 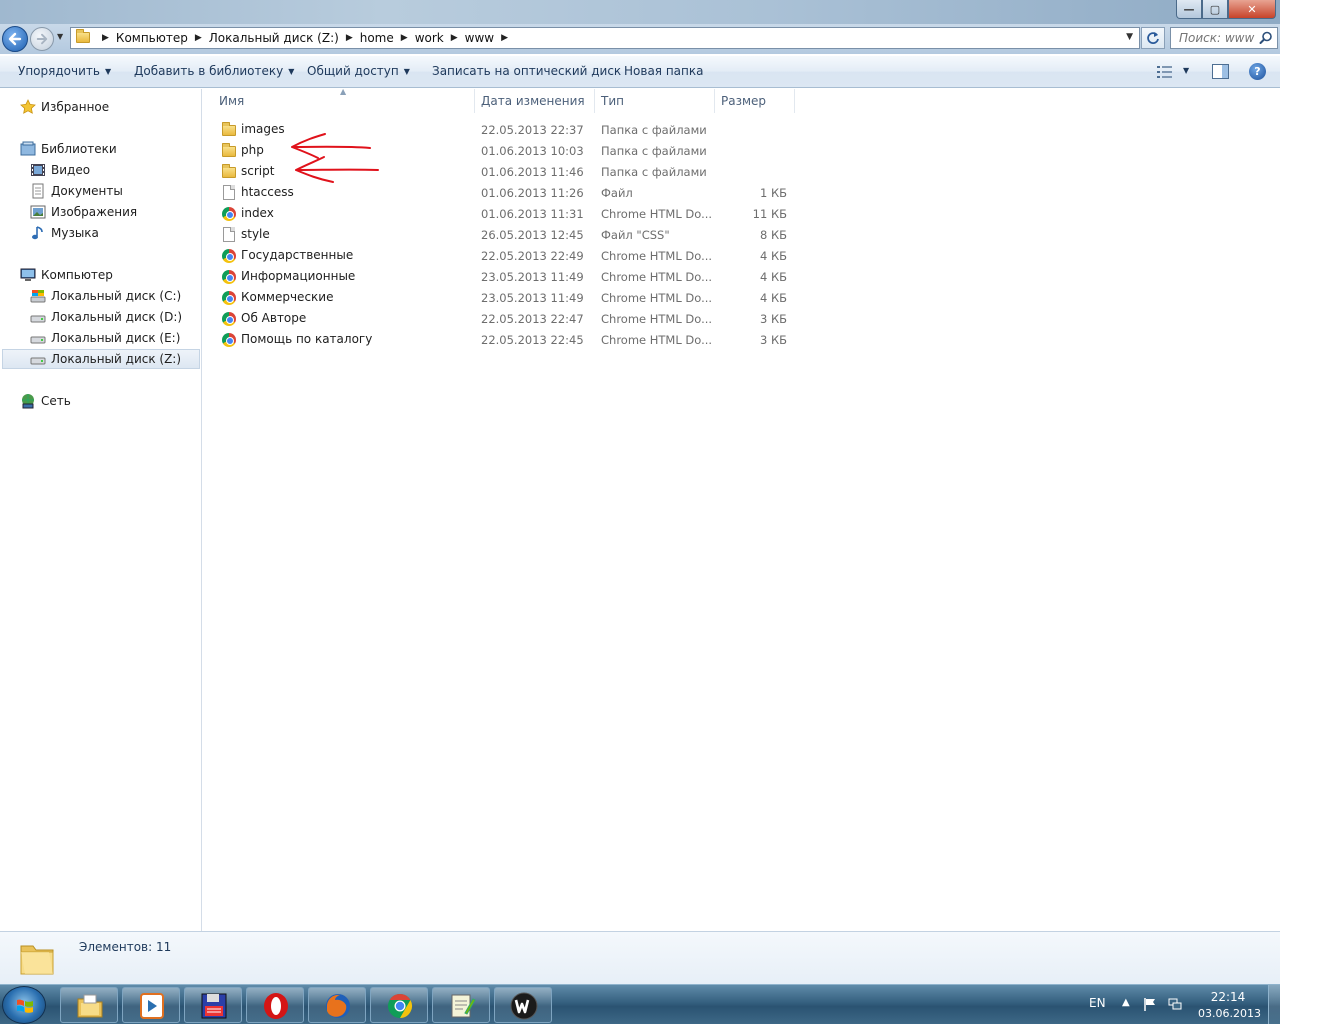 I want to click on sidebar-item-computer: Компьютер, so click(x=66, y=275).